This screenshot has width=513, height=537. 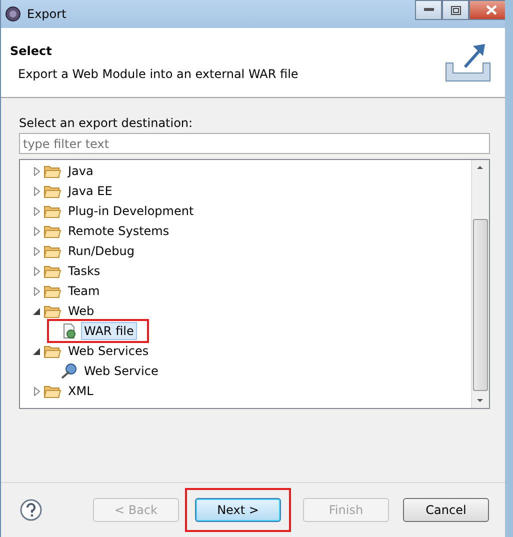 I want to click on dialog-button: Cancel, so click(x=446, y=510).